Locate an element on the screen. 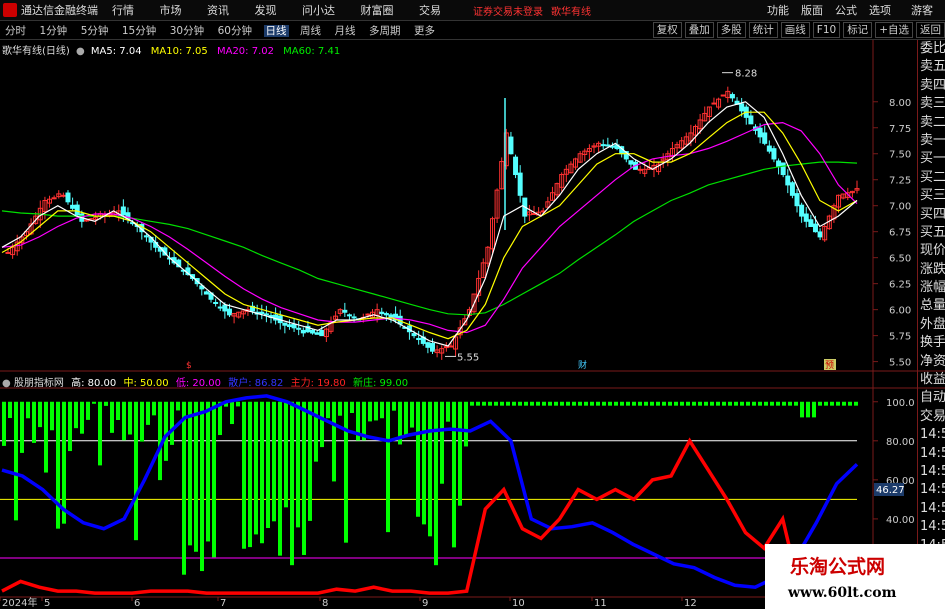 The width and height of the screenshot is (945, 609). right-panel-item: 收益 is located at coordinates (931, 380).